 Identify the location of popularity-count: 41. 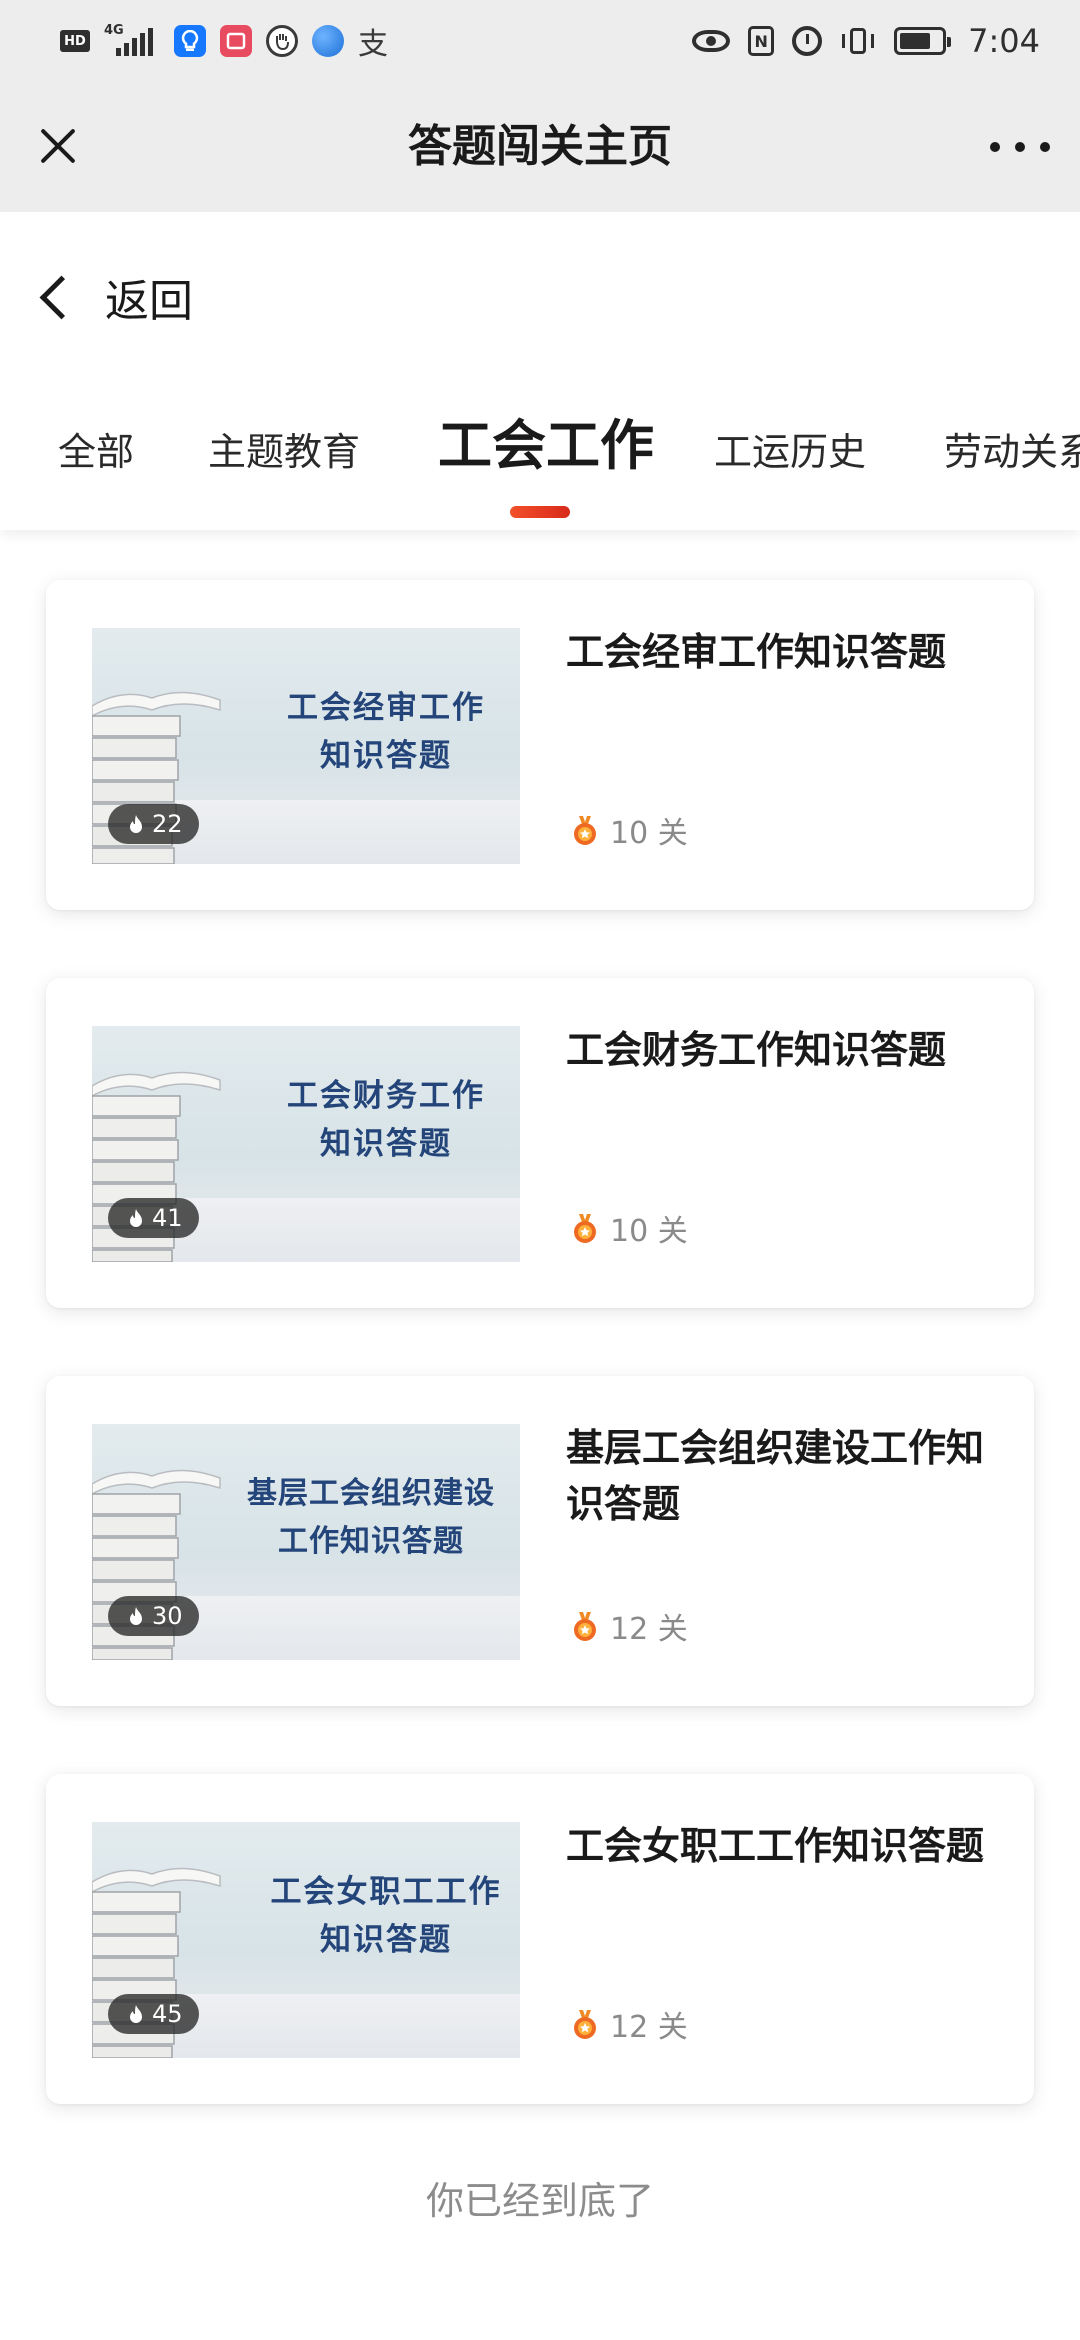
(167, 1218).